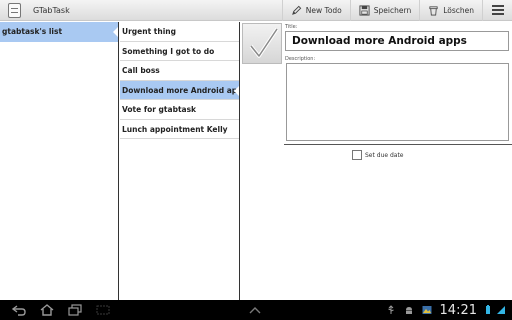 This screenshot has width=512, height=320. What do you see at coordinates (296, 10) in the screenshot?
I see `pencil-icon` at bounding box center [296, 10].